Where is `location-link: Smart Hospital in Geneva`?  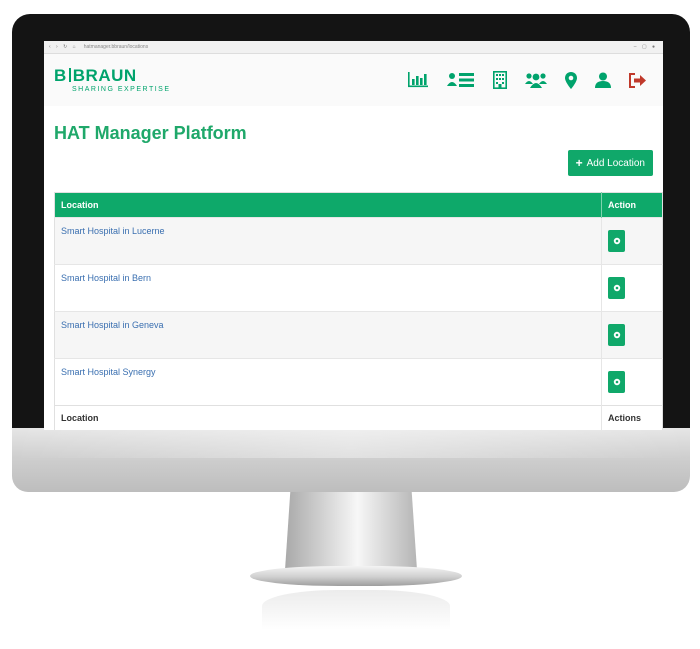 location-link: Smart Hospital in Geneva is located at coordinates (112, 325).